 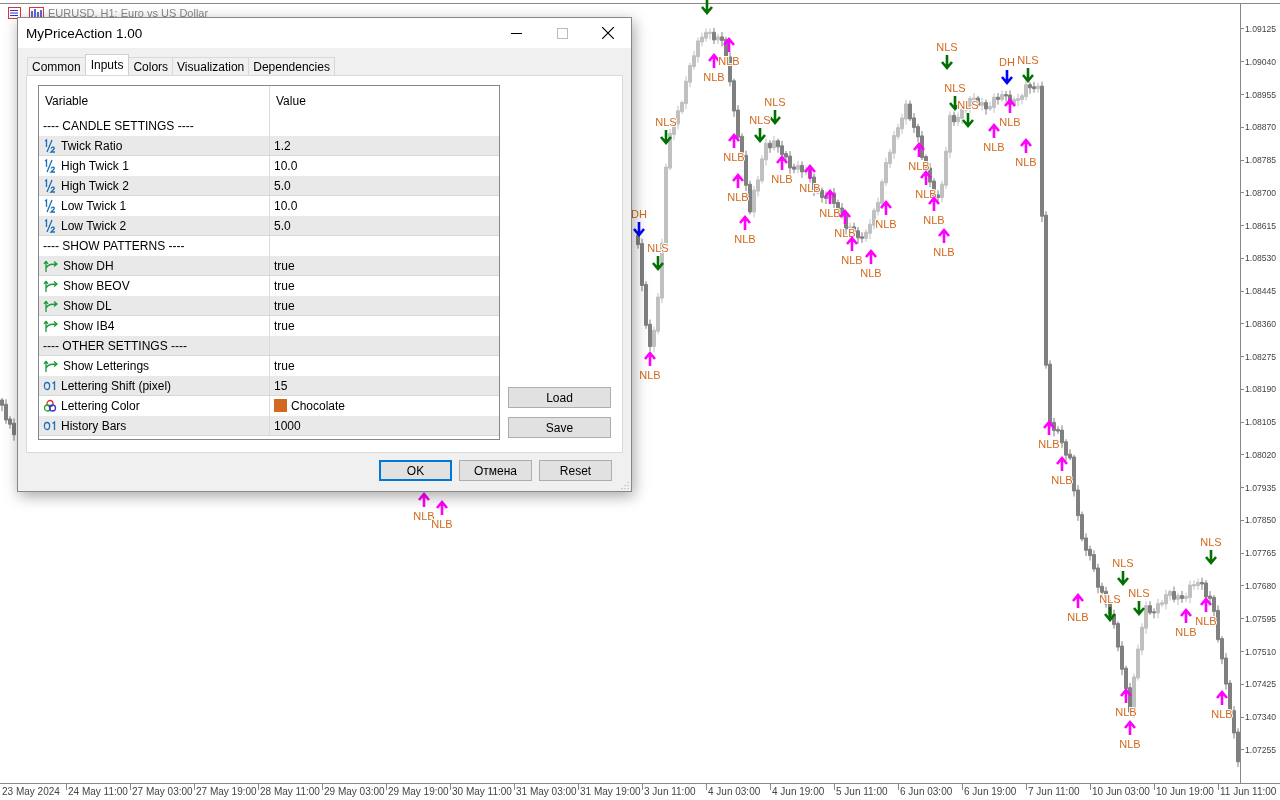 What do you see at coordinates (562, 33) in the screenshot?
I see `maximize-icon` at bounding box center [562, 33].